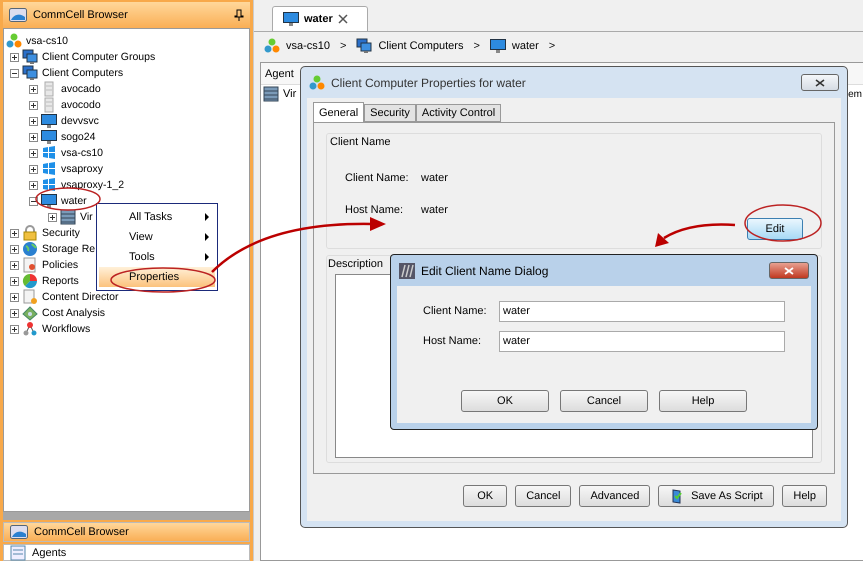 The height and width of the screenshot is (561, 863). Describe the element at coordinates (78, 137) in the screenshot. I see `tree-item: sogo24` at that location.